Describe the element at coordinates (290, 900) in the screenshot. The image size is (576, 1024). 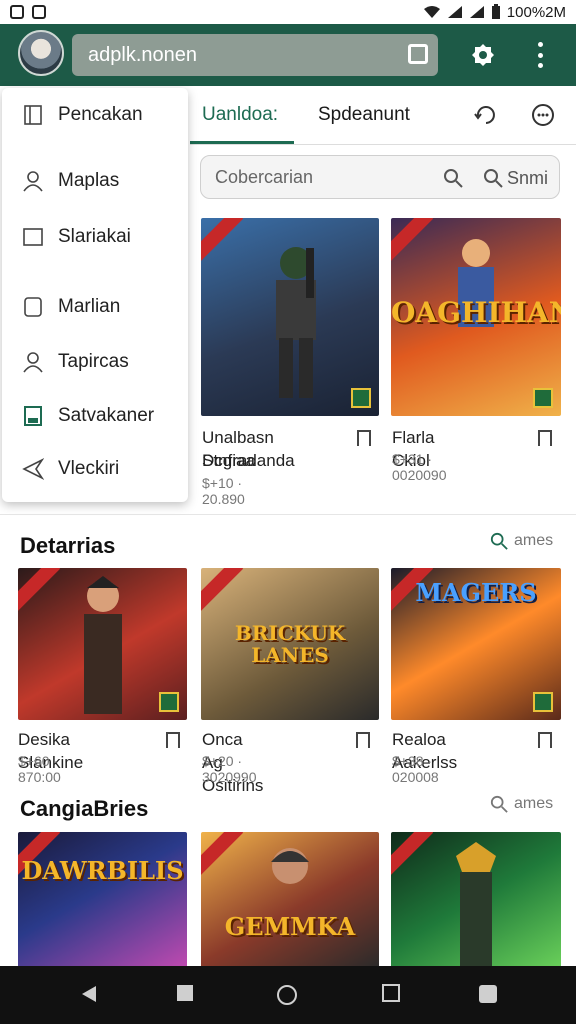
I see `game-thumbnail: GEMMKA` at that location.